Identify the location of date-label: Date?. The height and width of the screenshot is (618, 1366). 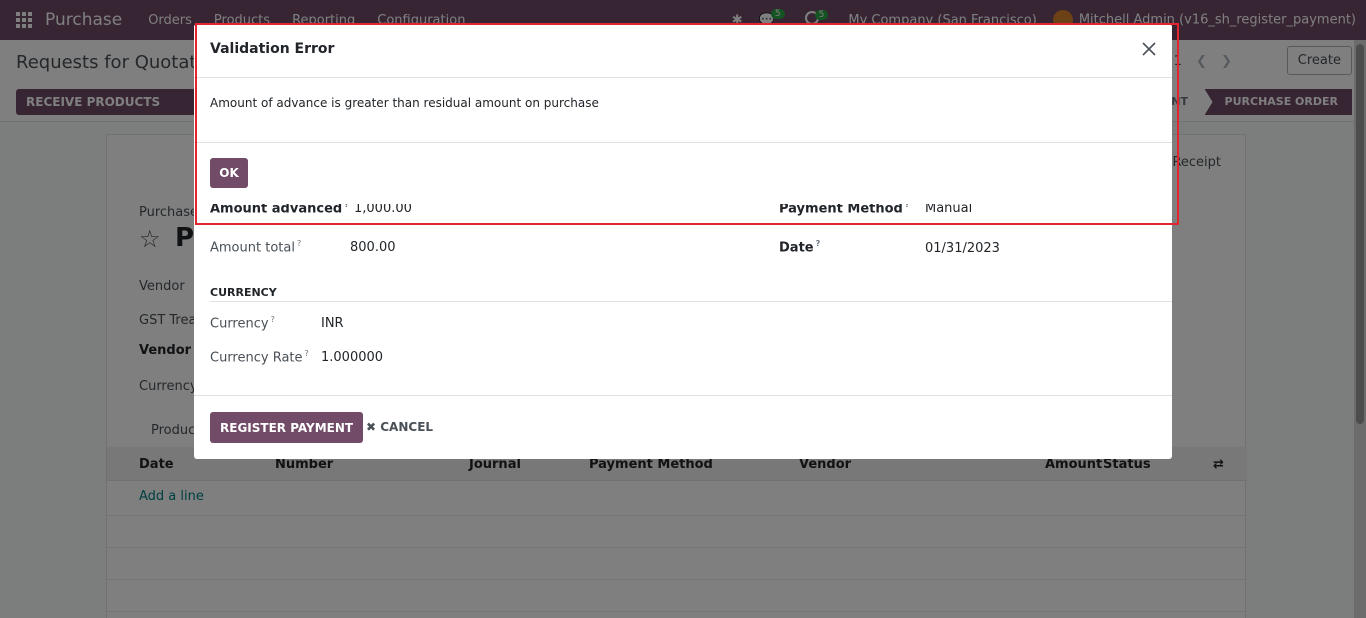
(800, 247).